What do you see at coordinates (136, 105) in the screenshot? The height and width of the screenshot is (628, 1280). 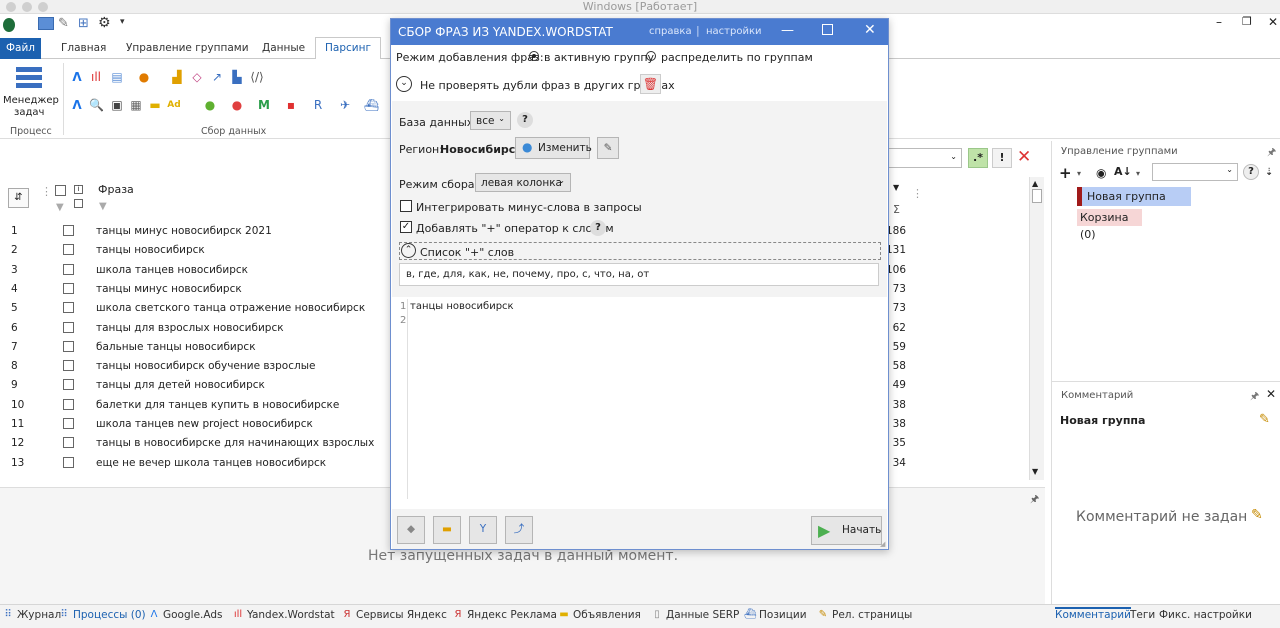 I see `pages-icon: ▦` at bounding box center [136, 105].